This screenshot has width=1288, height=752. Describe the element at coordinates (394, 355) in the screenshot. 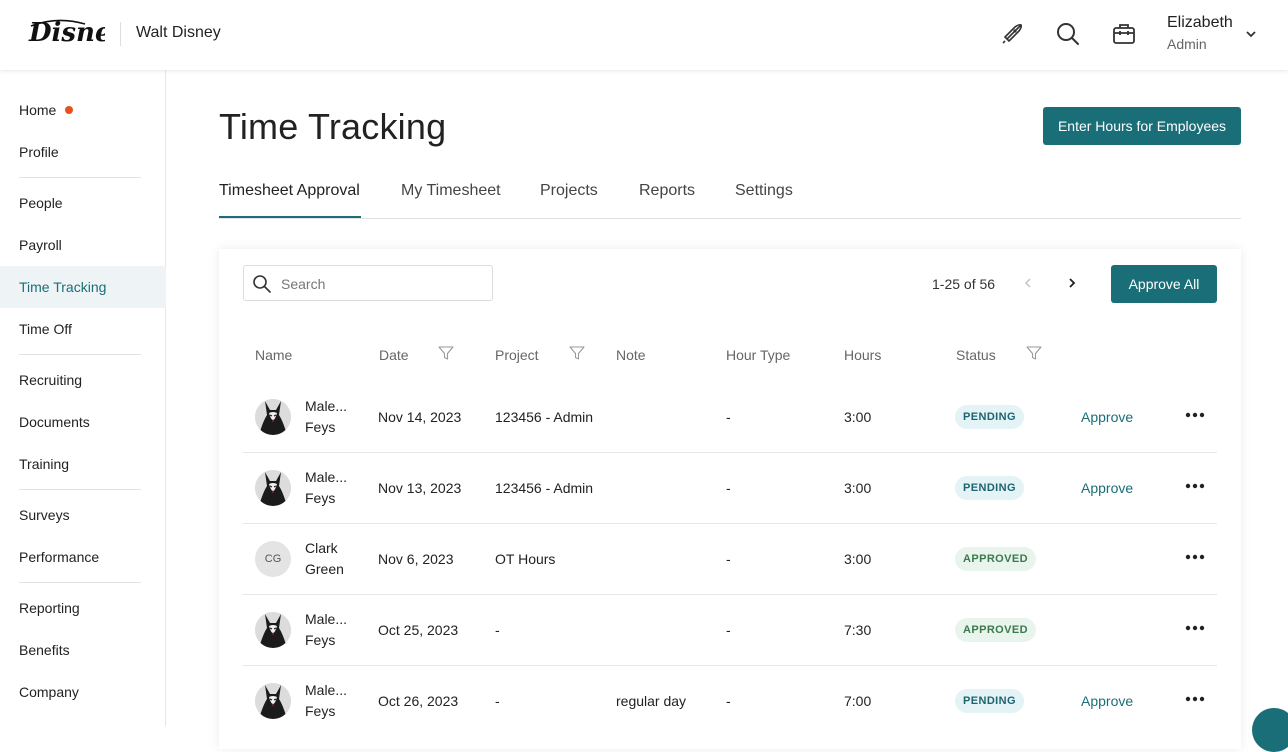

I see `column-header-date: Date` at that location.